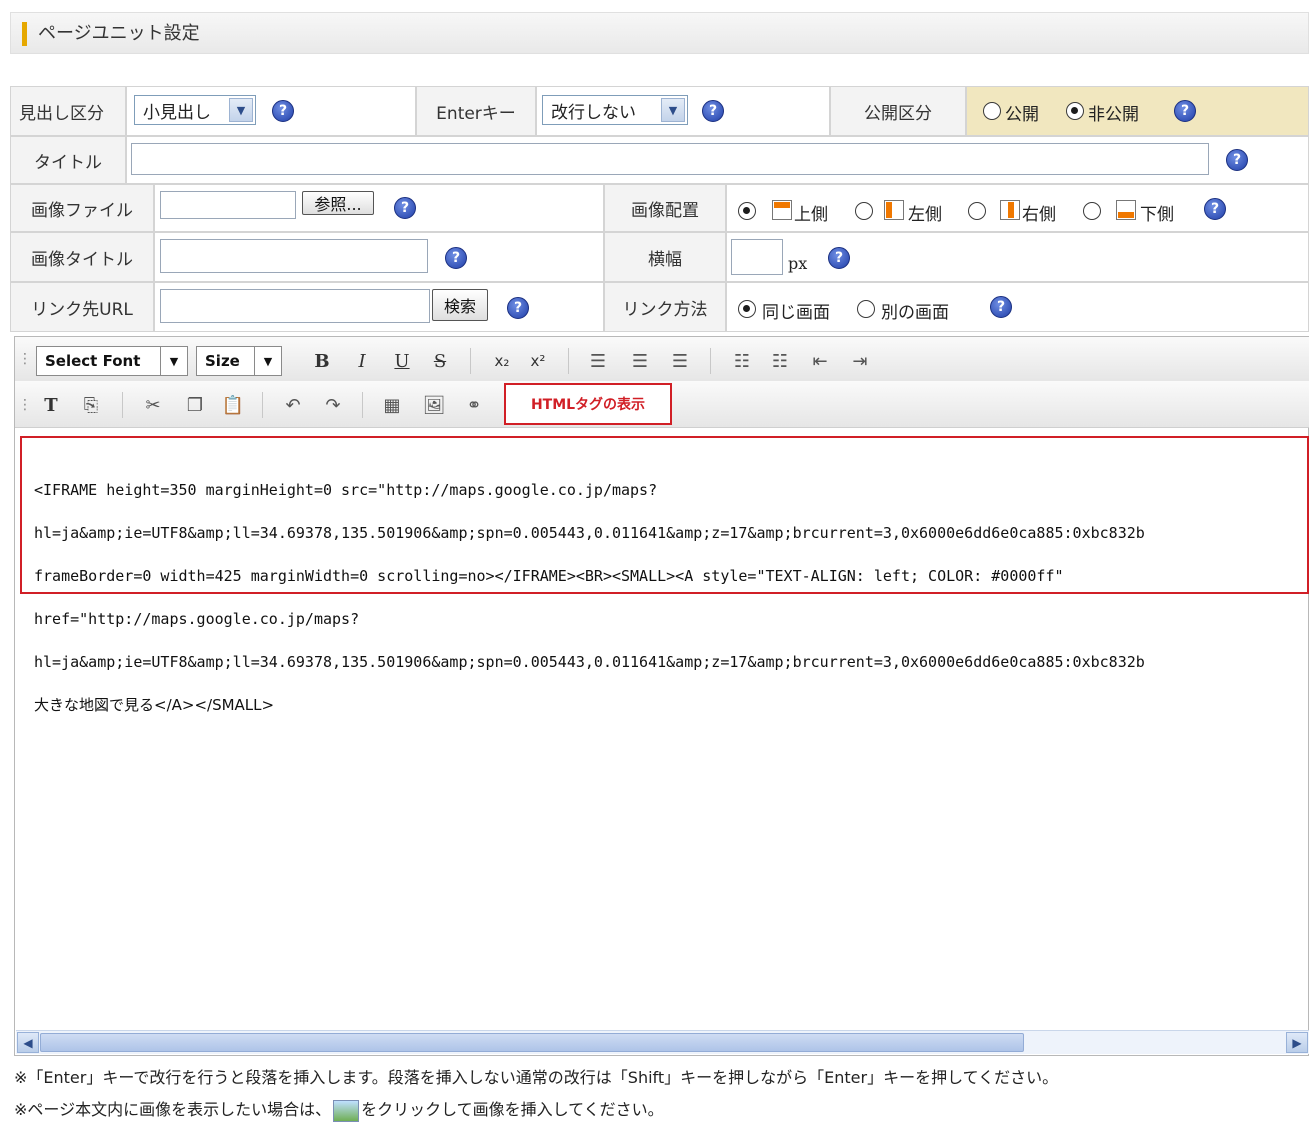  I want to click on link-method-other: 別の画面, so click(915, 313).